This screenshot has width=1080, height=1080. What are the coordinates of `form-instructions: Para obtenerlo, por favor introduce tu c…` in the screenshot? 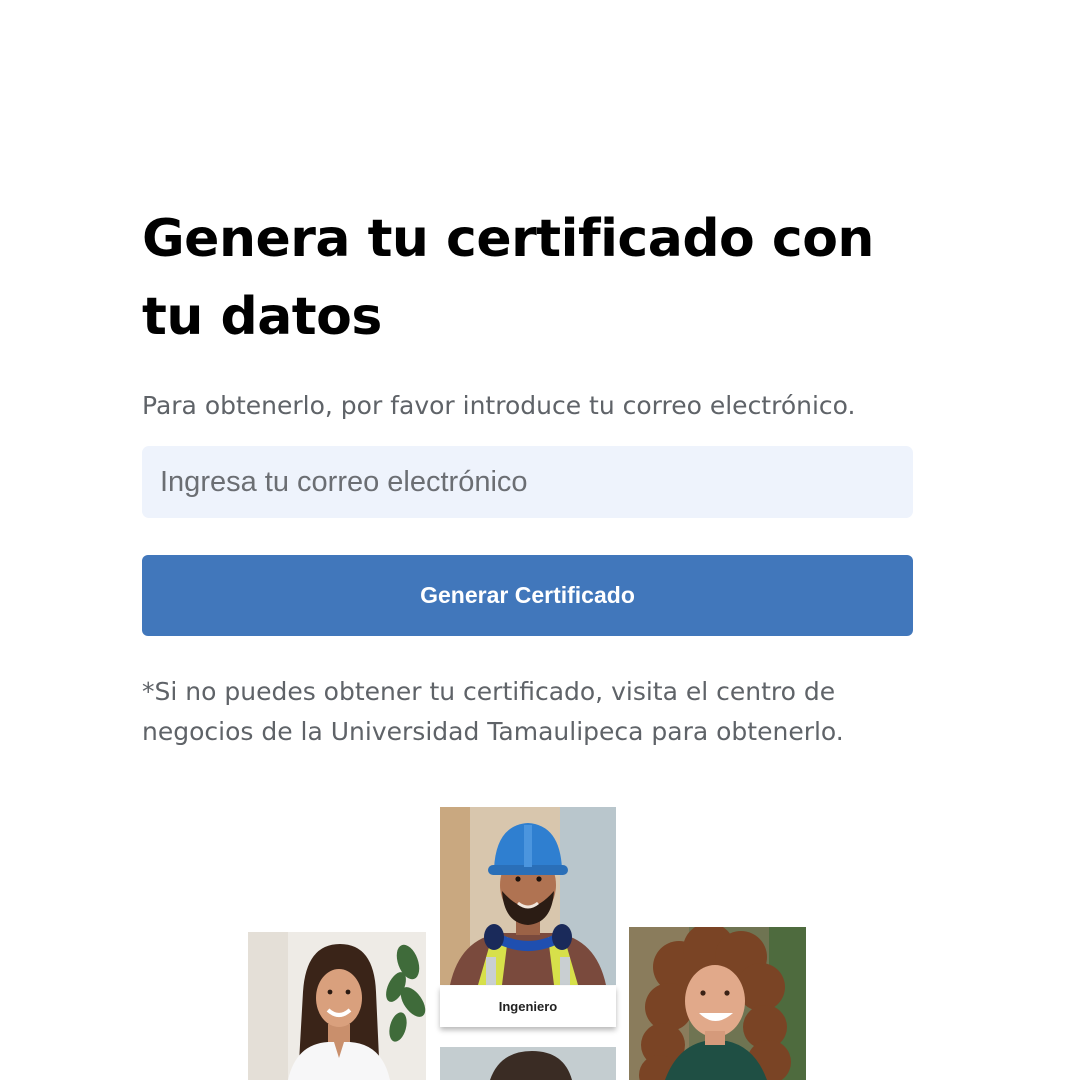 It's located at (499, 405).